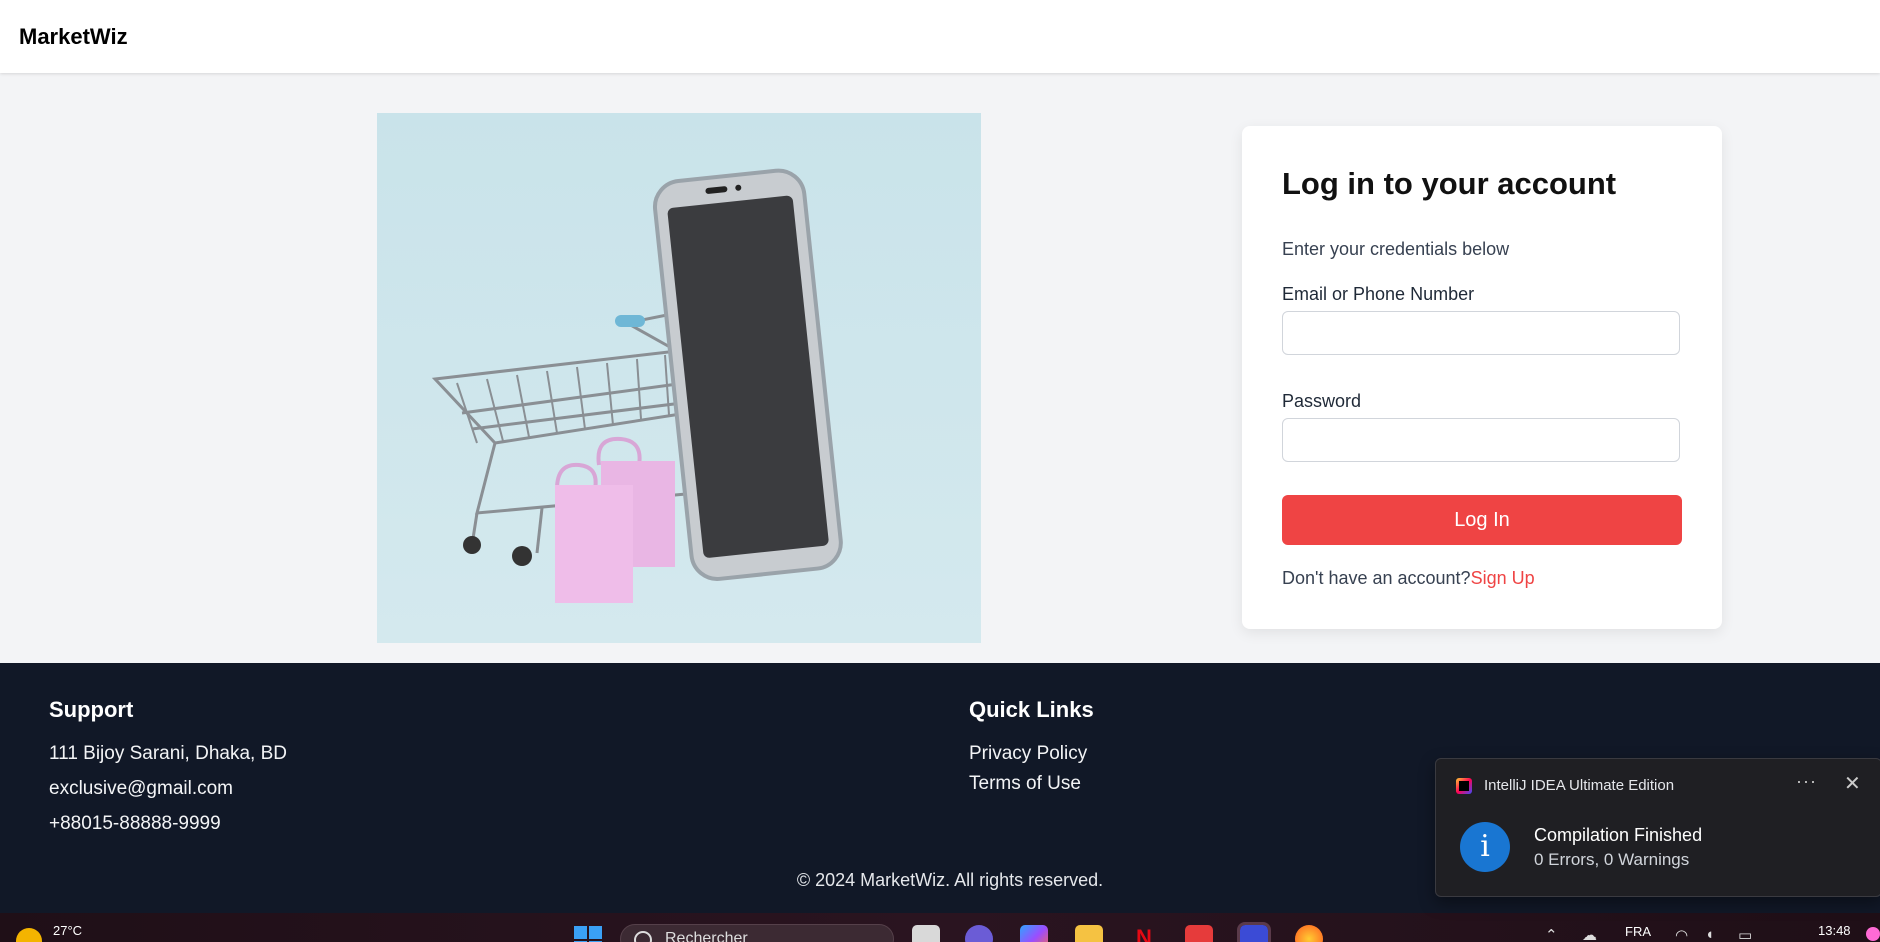  What do you see at coordinates (1612, 859) in the screenshot?
I see `notification-message: 0 Errors, 0 Warnings` at bounding box center [1612, 859].